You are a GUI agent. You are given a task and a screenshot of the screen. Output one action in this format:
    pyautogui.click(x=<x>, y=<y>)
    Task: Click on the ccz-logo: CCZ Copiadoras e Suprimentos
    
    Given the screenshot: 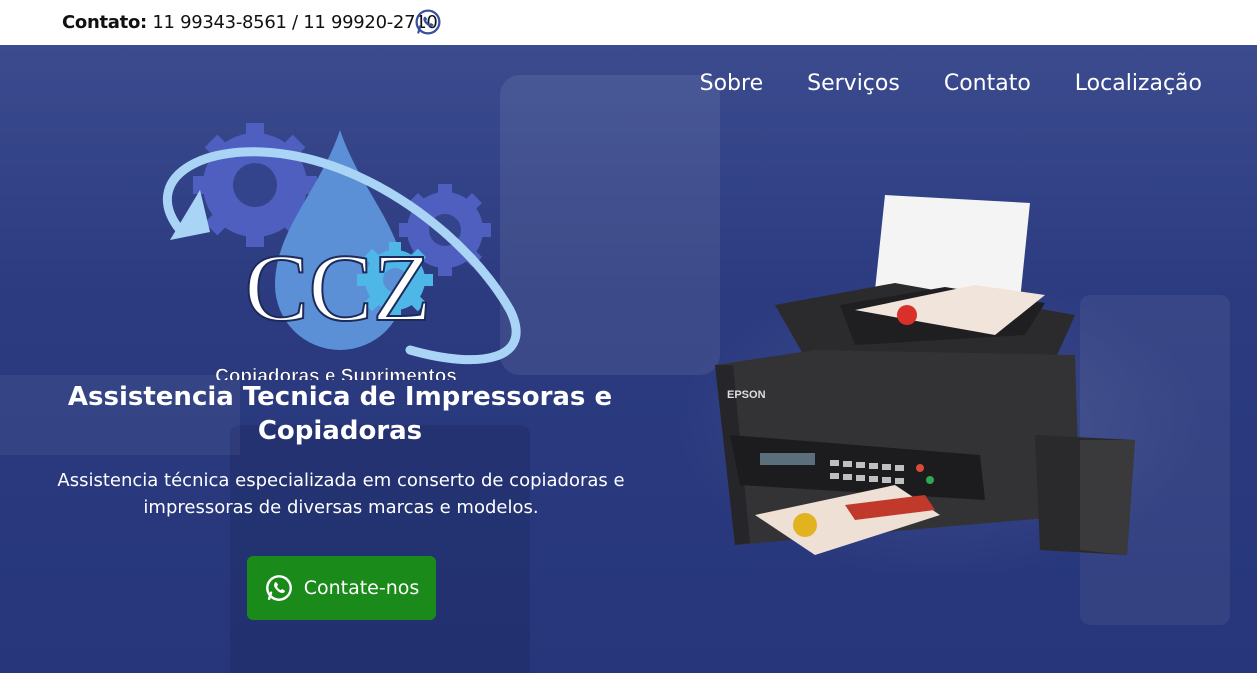 What is the action you would take?
    pyautogui.click(x=342, y=251)
    